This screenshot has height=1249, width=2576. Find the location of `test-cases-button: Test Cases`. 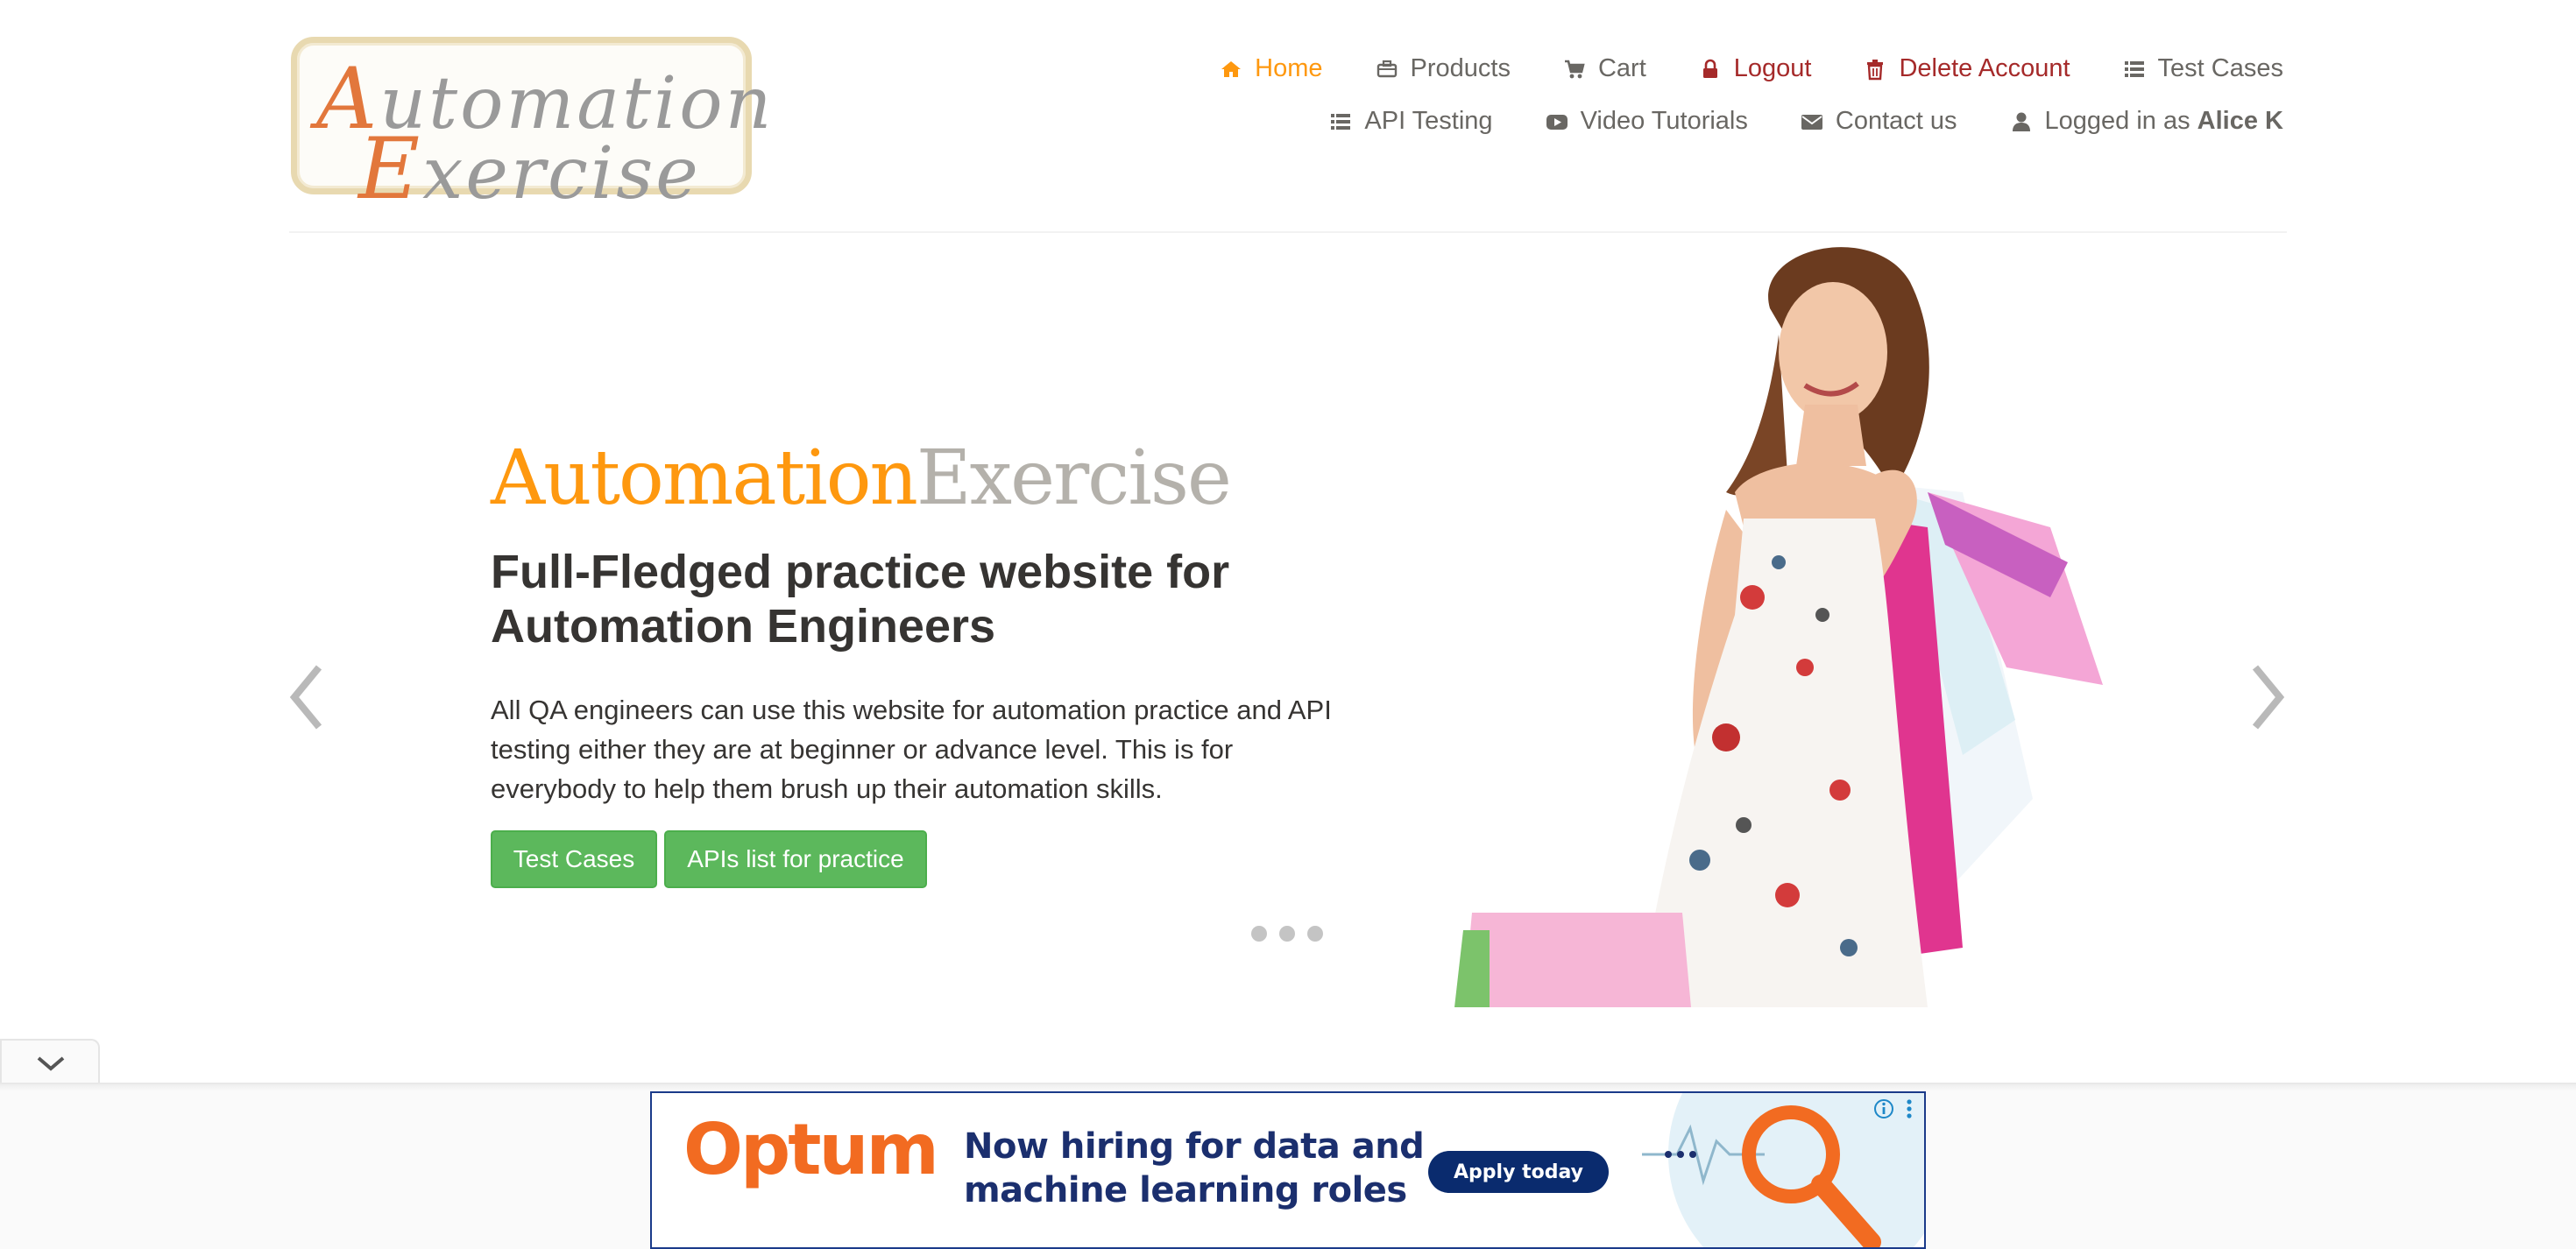

test-cases-button: Test Cases is located at coordinates (574, 859).